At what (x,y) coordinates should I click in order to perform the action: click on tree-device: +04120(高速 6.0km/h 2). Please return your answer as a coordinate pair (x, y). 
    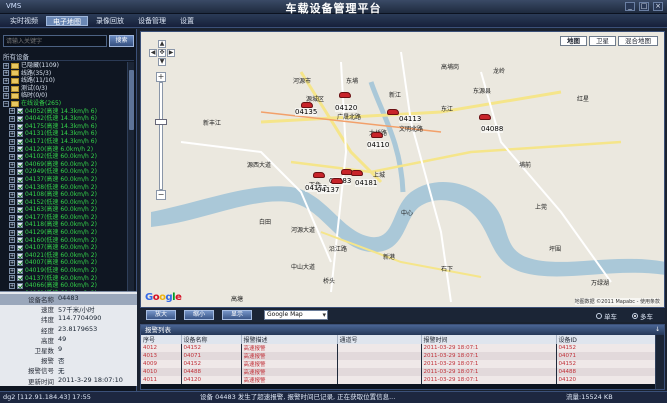
    Looking at the image, I should click on (65, 150).